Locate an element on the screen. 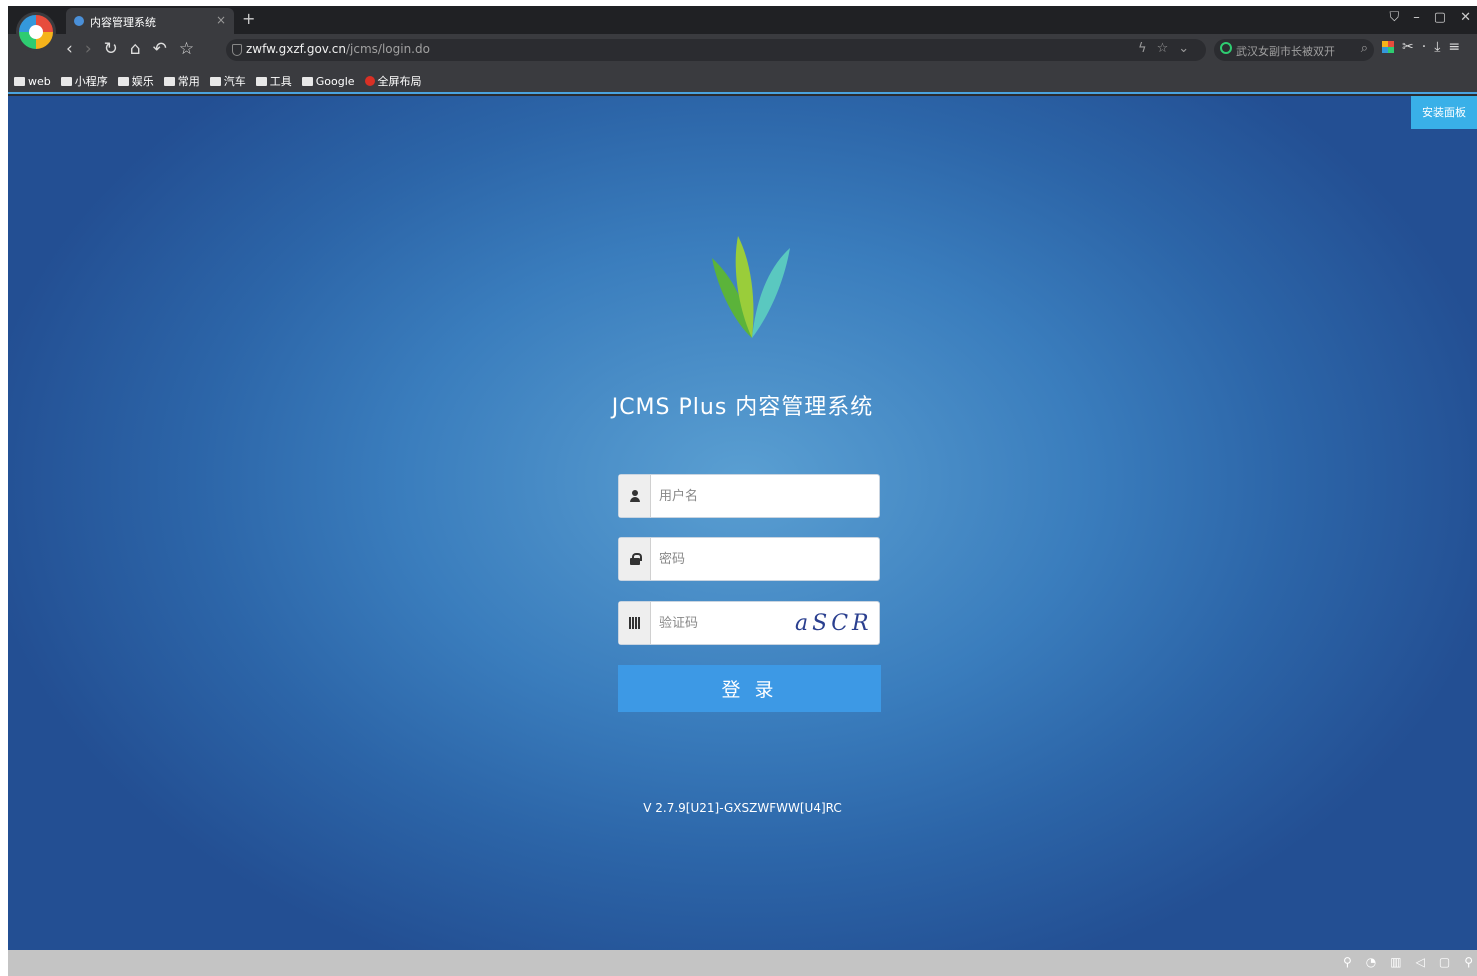  barcode-icon is located at coordinates (634, 623).